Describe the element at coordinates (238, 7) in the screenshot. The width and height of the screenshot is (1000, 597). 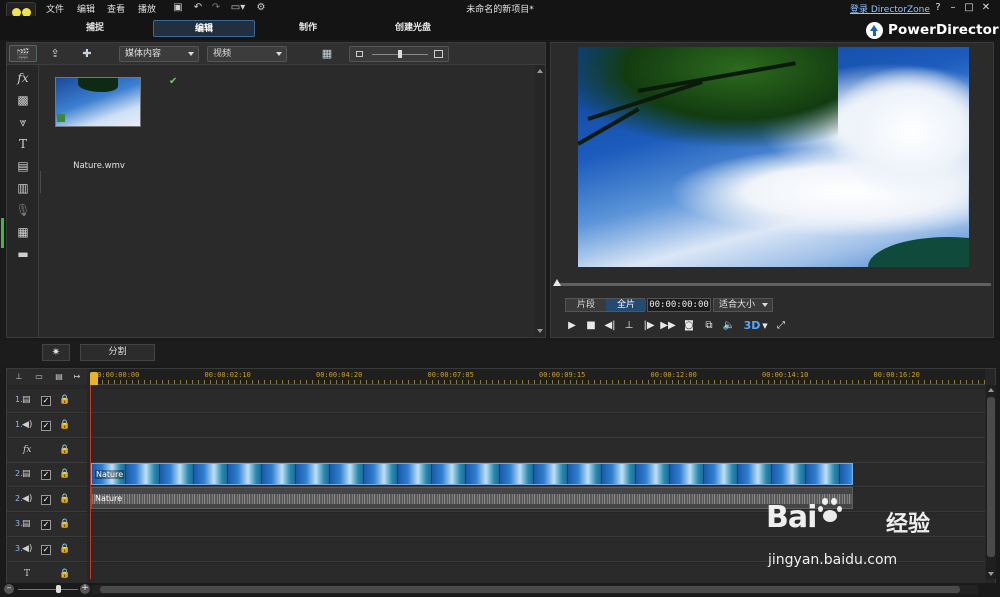
I see `aspect-ratio-icon: ▭▾` at that location.